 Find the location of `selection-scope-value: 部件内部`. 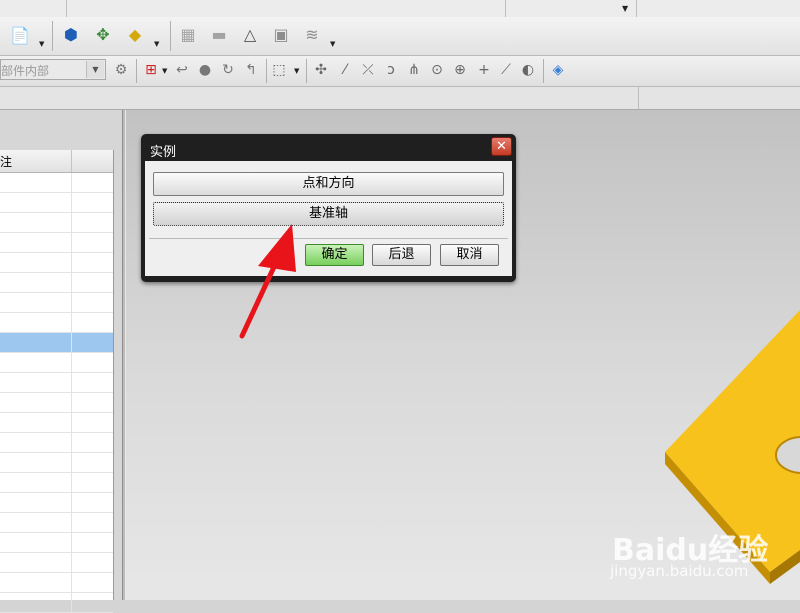

selection-scope-value: 部件内部 is located at coordinates (25, 71).